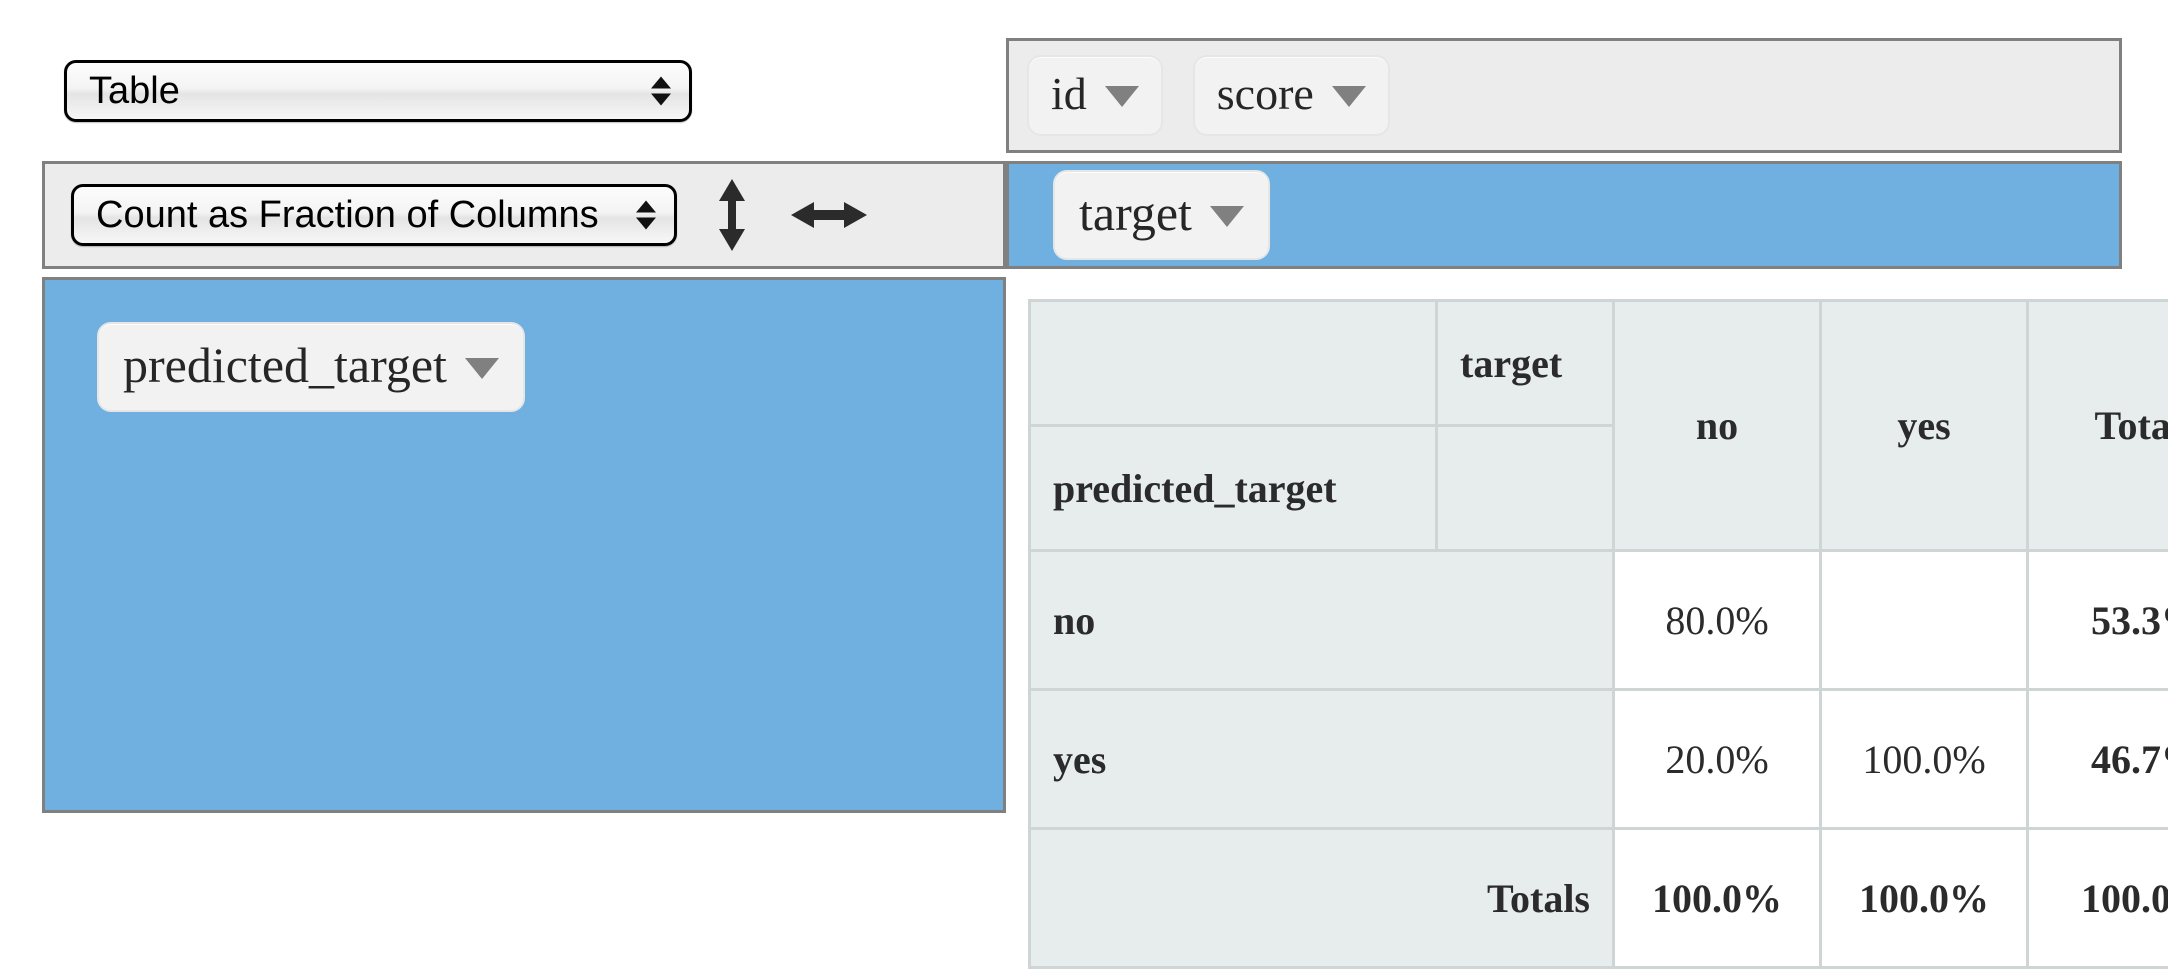  I want to click on cell-no-yes, so click(1924, 620).